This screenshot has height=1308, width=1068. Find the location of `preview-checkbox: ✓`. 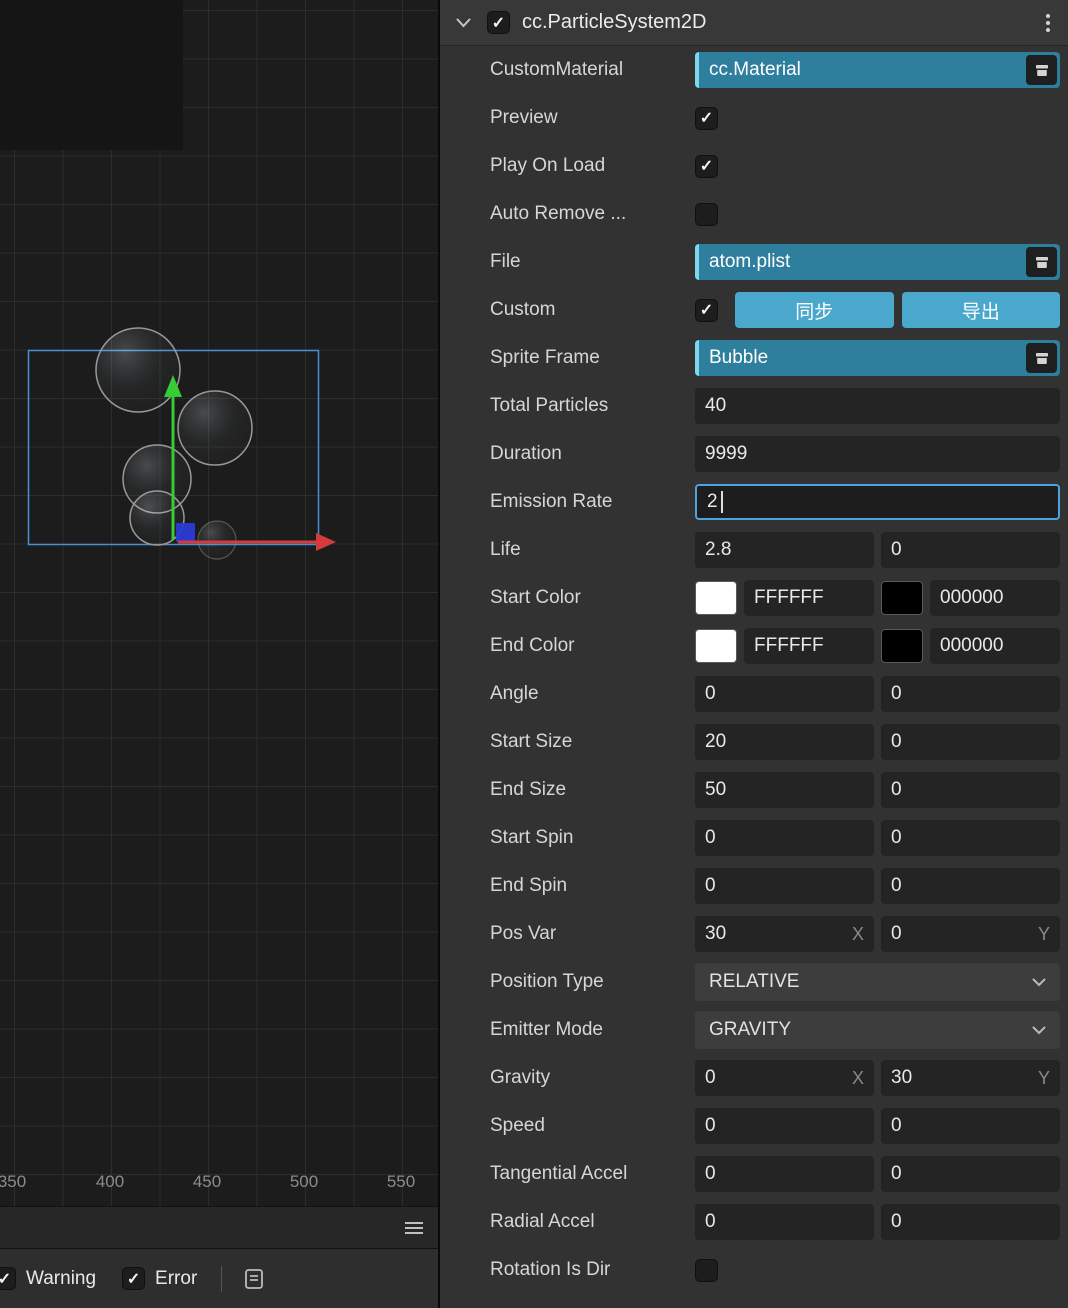

preview-checkbox: ✓ is located at coordinates (706, 118).